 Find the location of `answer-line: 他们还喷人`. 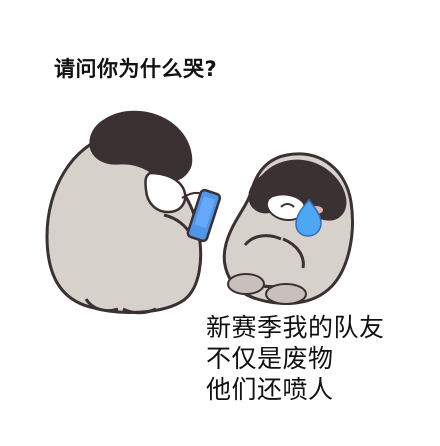

answer-line: 他们还喷人 is located at coordinates (270, 389).